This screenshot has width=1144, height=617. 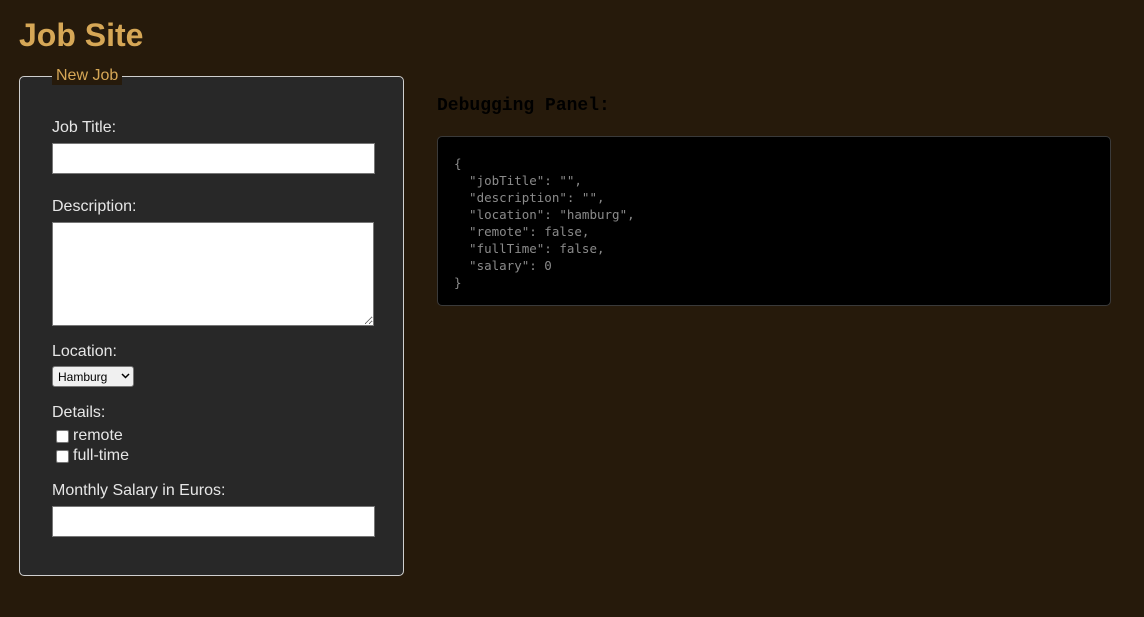 I want to click on location-selected-value: Hamburg, so click(x=83, y=376).